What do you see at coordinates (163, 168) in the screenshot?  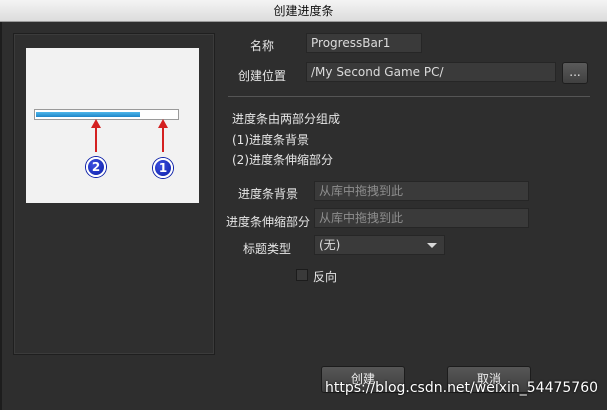 I see `badge-1: 1` at bounding box center [163, 168].